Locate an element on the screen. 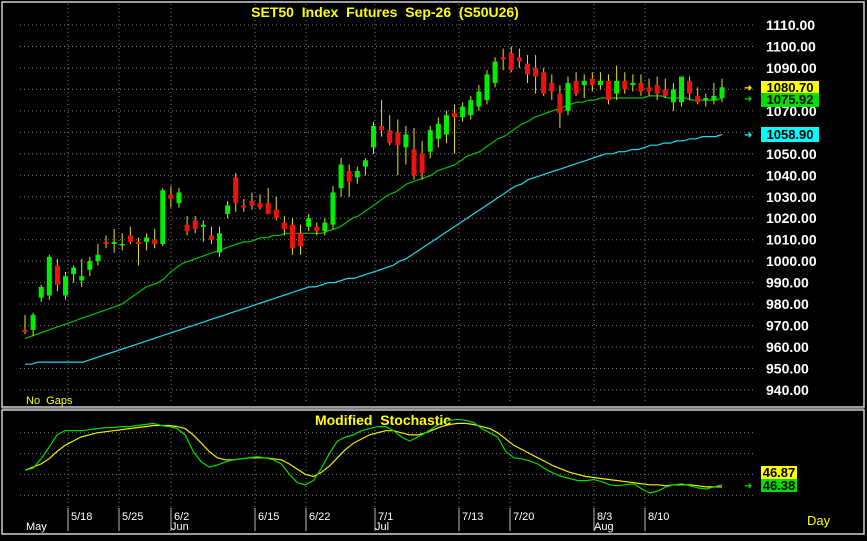 The height and width of the screenshot is (541, 867). x-month-label: Jun is located at coordinates (180, 527).